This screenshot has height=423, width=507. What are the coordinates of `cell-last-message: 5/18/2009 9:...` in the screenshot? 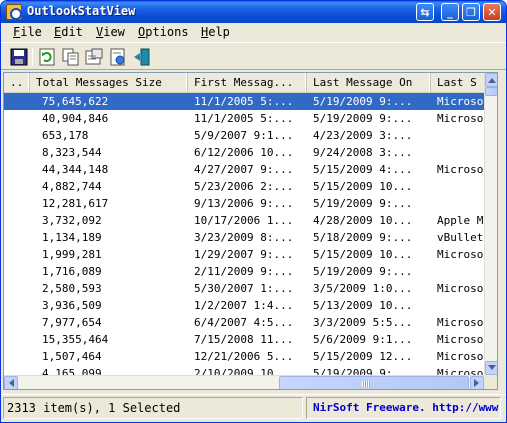 It's located at (363, 237).